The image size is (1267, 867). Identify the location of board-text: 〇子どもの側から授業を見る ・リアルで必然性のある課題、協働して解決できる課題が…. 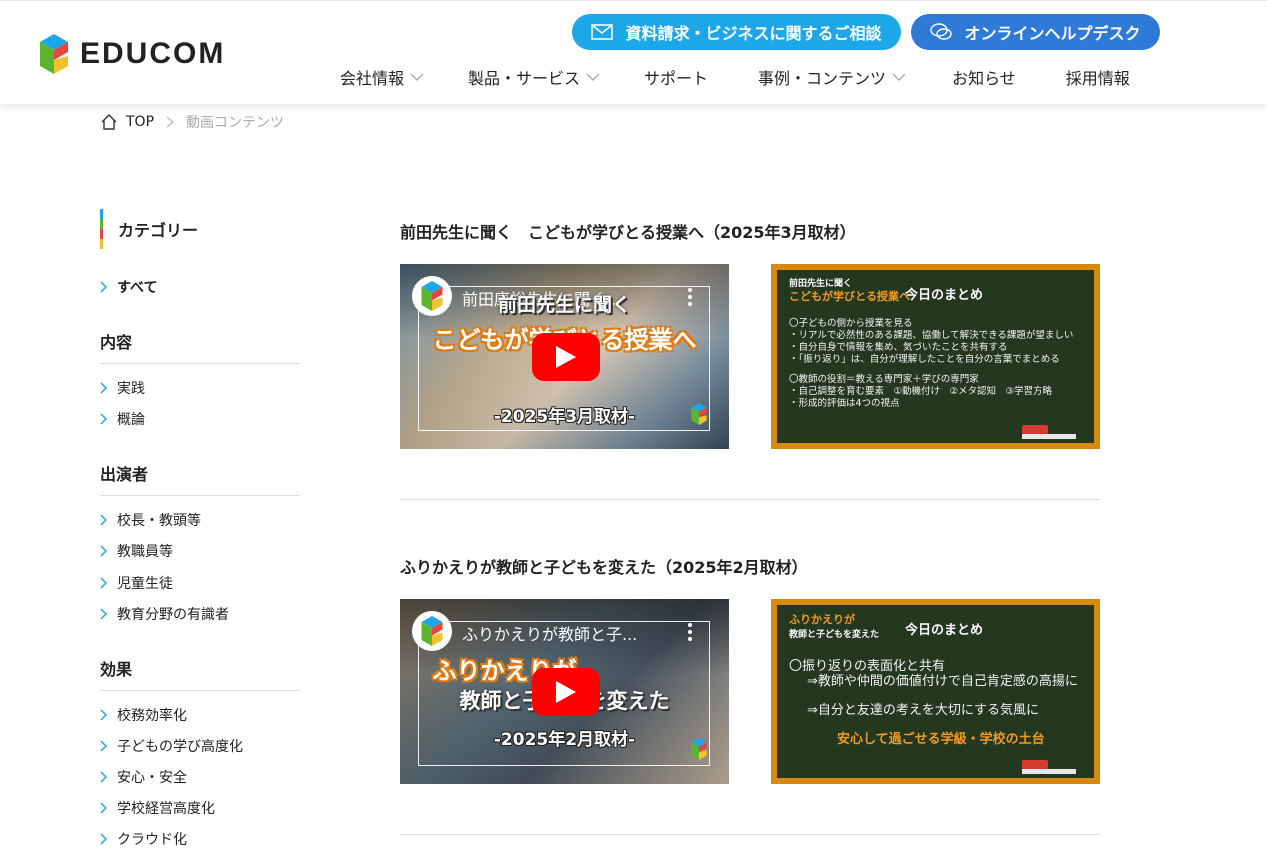
(931, 364).